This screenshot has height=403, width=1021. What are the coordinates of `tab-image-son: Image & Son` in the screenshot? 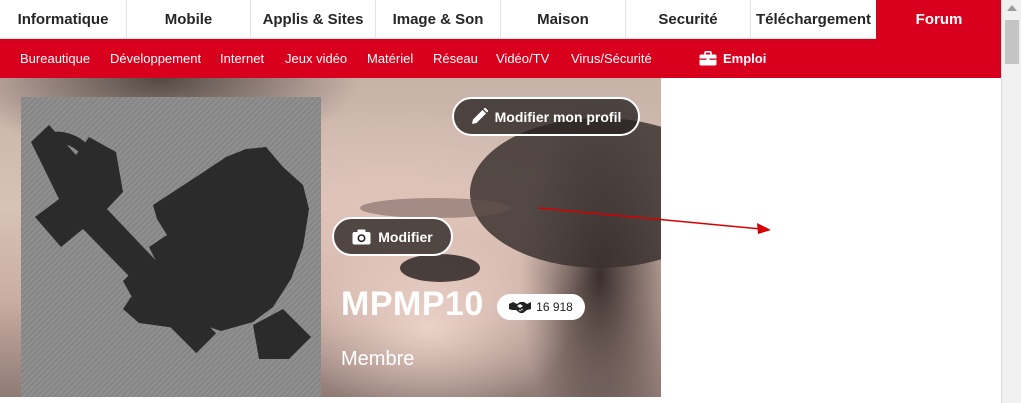 It's located at (437, 19).